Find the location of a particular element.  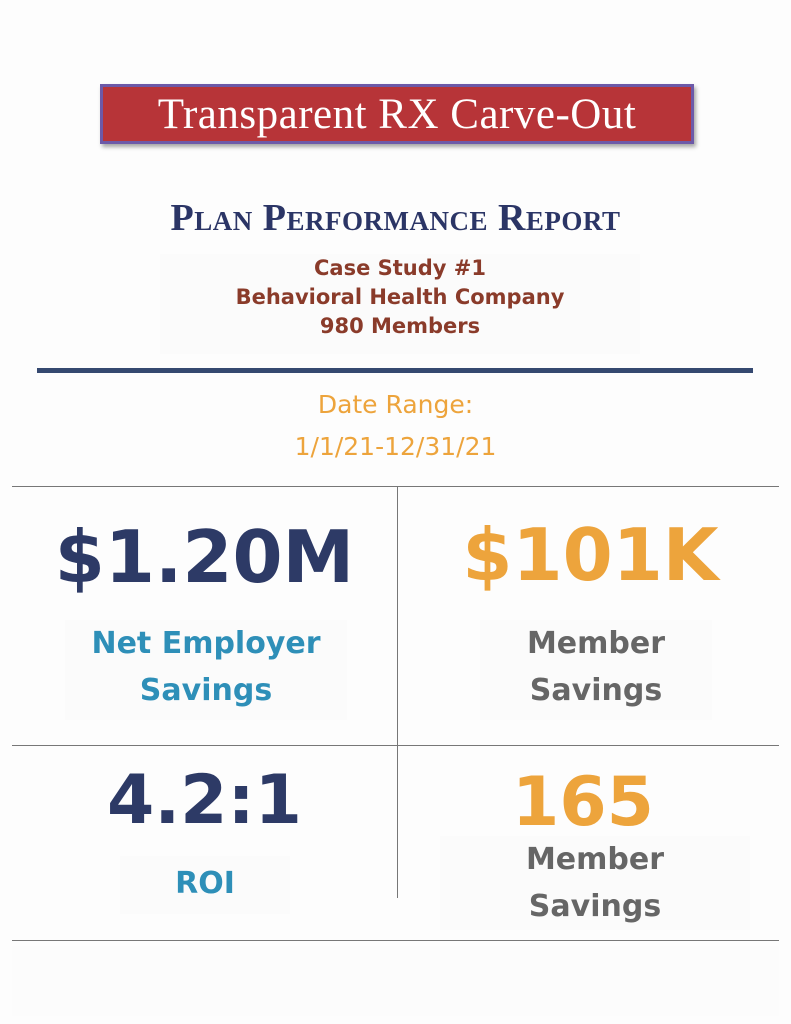

net-employer-savings-value: $1.20M is located at coordinates (204, 557).